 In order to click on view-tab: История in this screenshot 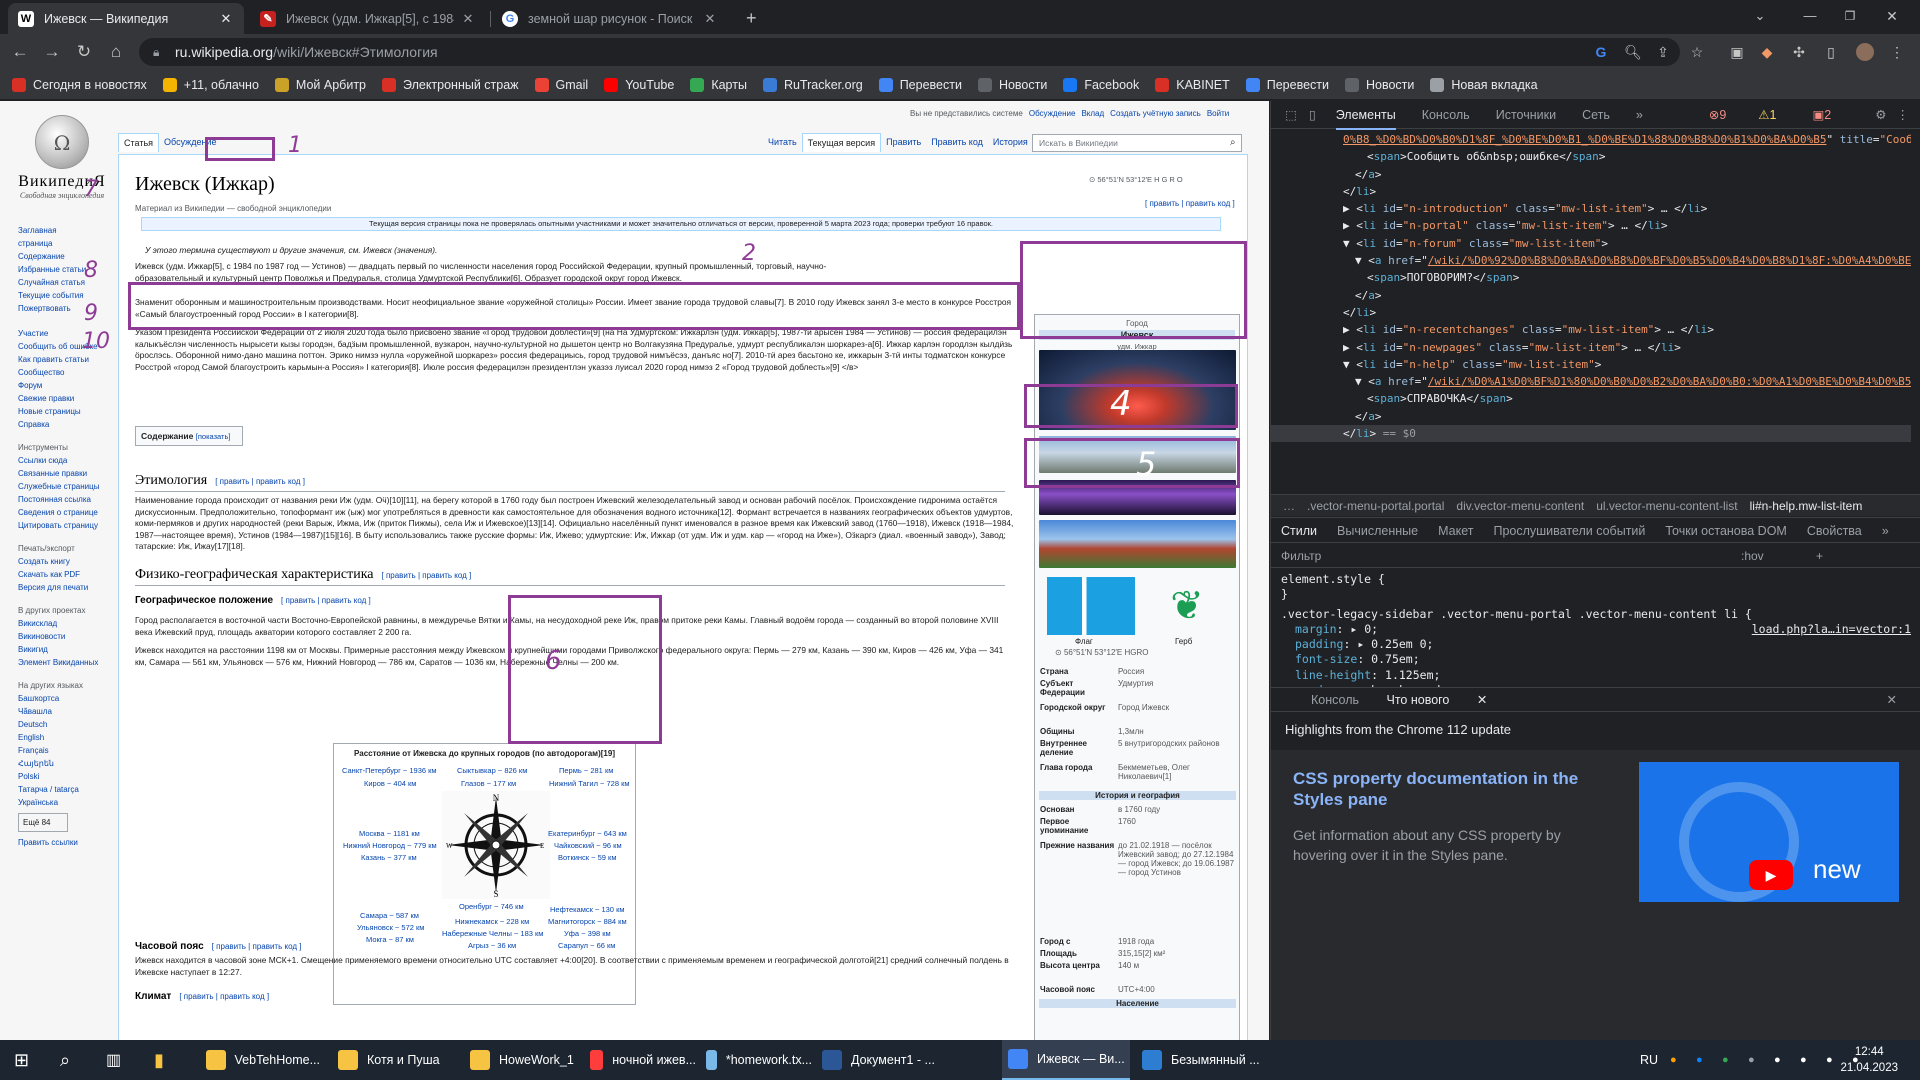, I will do `click(1010, 142)`.